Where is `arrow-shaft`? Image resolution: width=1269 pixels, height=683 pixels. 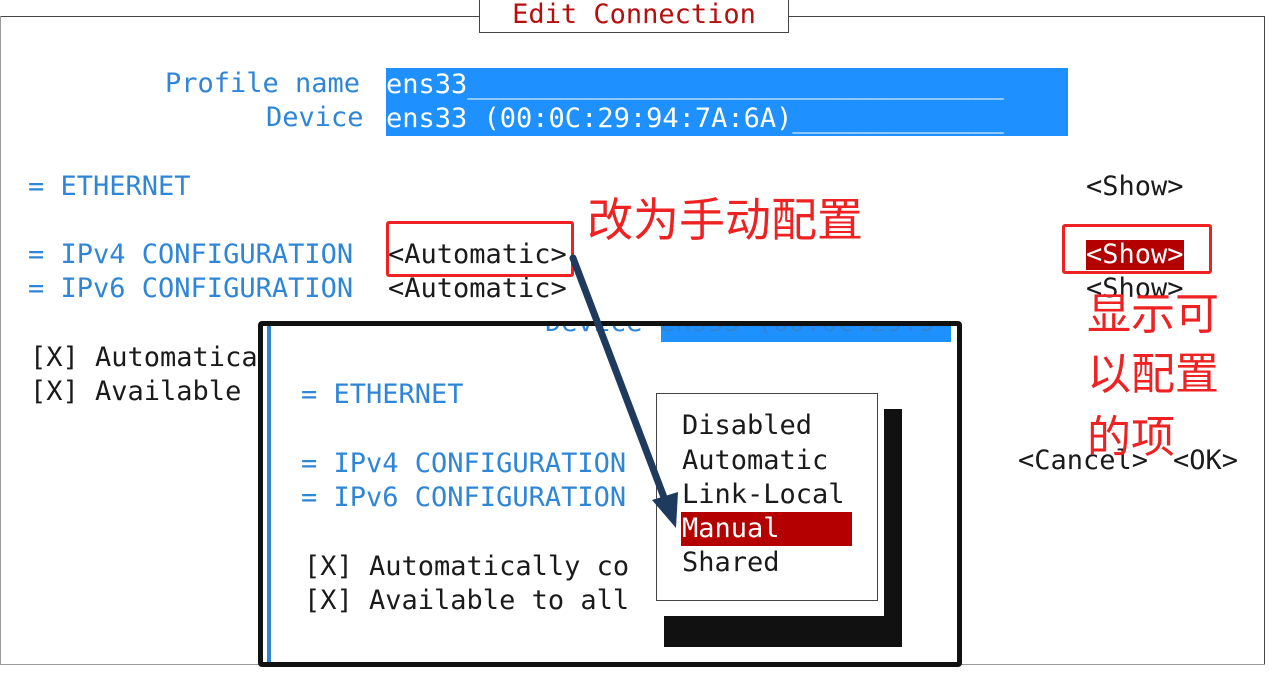
arrow-shaft is located at coordinates (619, 379).